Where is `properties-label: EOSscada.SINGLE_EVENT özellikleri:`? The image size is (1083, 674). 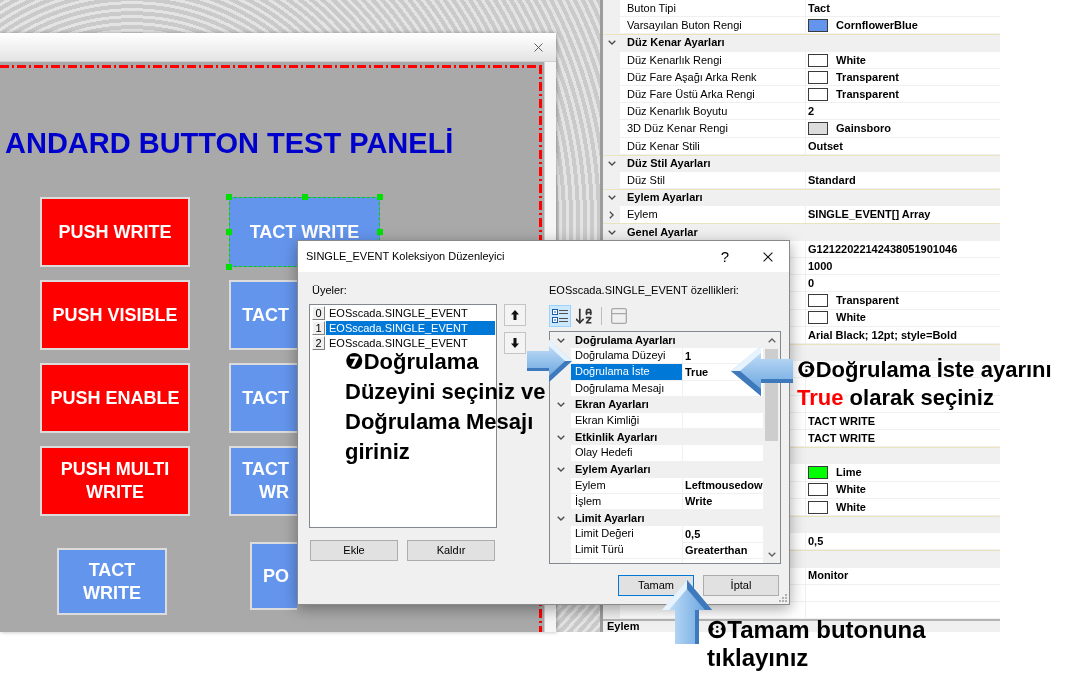
properties-label: EOSscada.SINGLE_EVENT özellikleri: is located at coordinates (644, 290).